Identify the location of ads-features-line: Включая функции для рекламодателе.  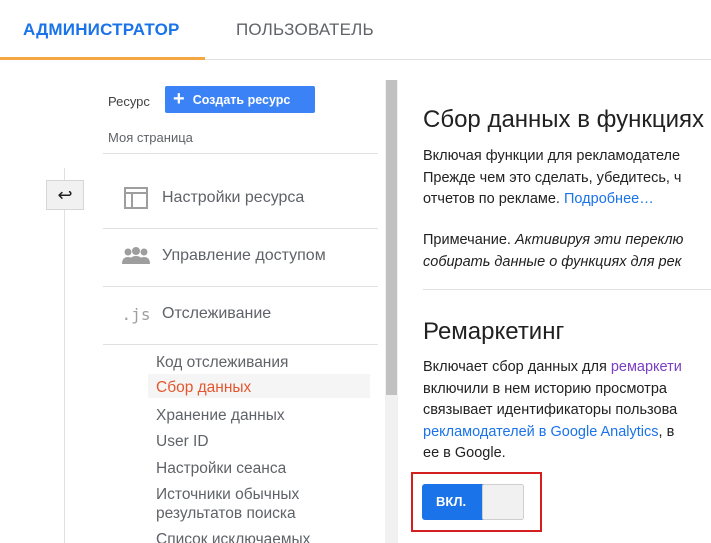
(552, 156).